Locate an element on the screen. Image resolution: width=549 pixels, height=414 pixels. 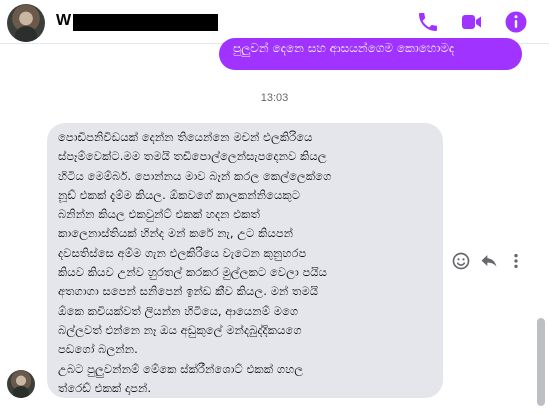
contact-name: W is located at coordinates (63, 21).